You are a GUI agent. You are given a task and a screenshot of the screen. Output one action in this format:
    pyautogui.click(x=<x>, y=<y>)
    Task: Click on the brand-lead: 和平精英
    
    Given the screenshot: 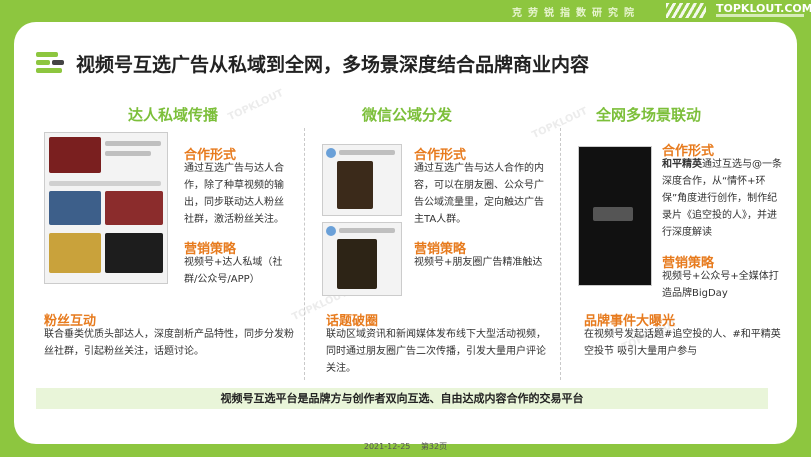 What is the action you would take?
    pyautogui.click(x=682, y=164)
    